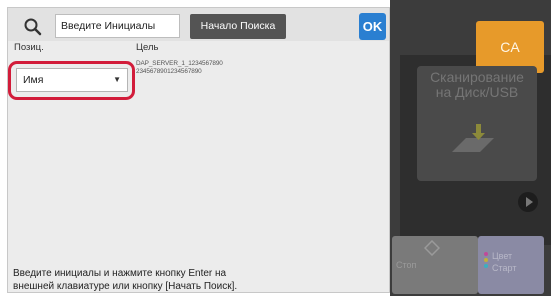 The width and height of the screenshot is (551, 296). Describe the element at coordinates (477, 77) in the screenshot. I see `scan-label-line-1: Сканирование` at that location.